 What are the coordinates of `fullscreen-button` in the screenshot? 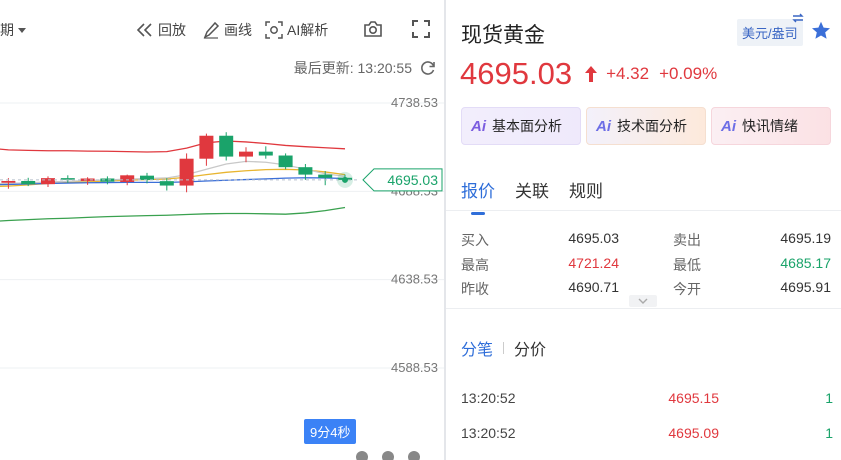 It's located at (421, 29).